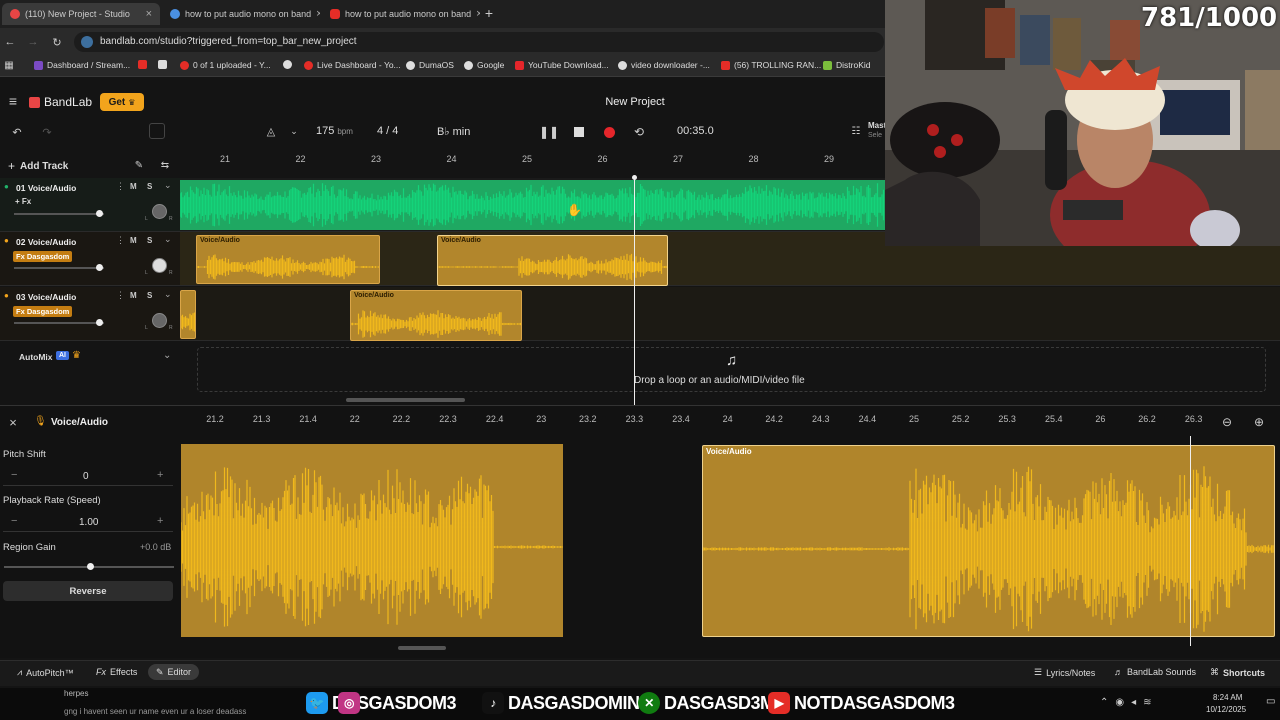 This screenshot has height=720, width=1280. I want to click on track-name: 02 Voice/Audio, so click(46, 242).